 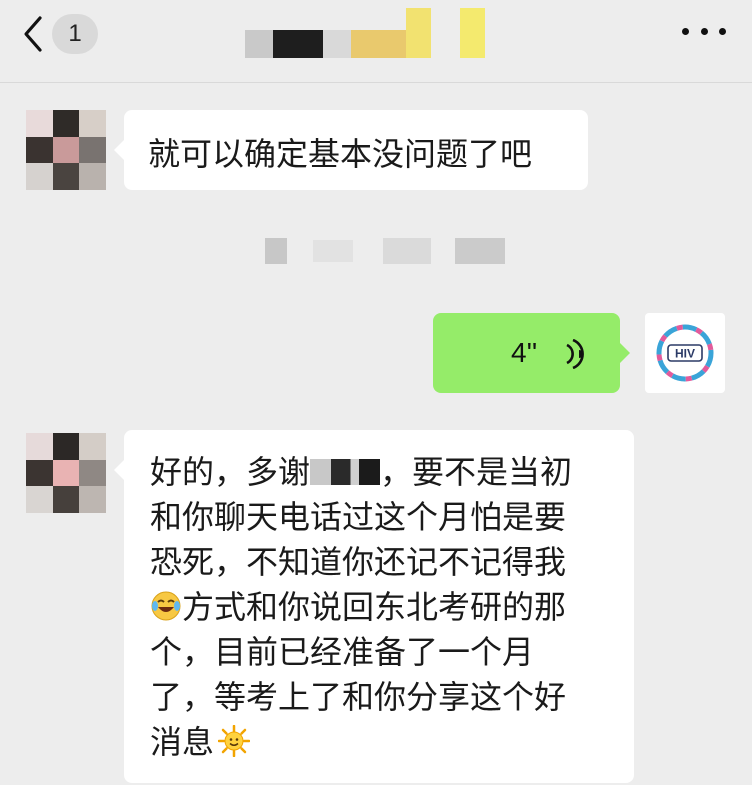 What do you see at coordinates (345, 472) in the screenshot?
I see `redacted-name` at bounding box center [345, 472].